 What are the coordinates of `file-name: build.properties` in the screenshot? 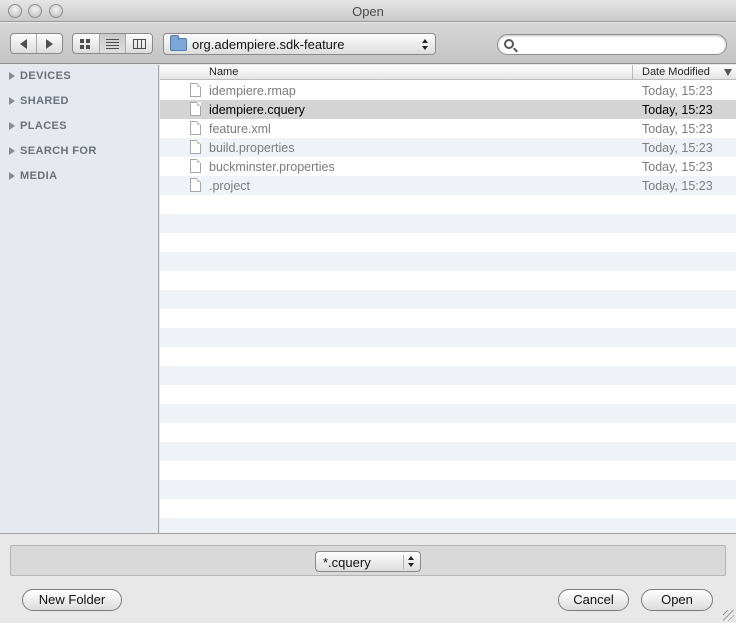 It's located at (252, 148).